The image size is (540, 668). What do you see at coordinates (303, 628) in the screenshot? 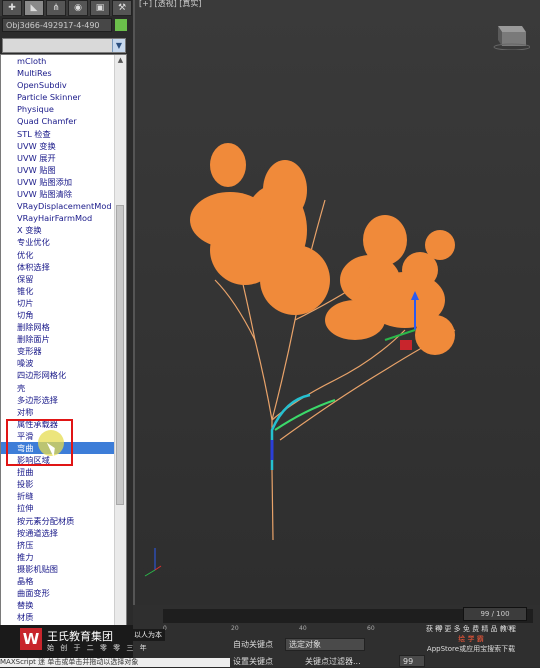
I see `ruler-tick-label: 40` at bounding box center [303, 628].